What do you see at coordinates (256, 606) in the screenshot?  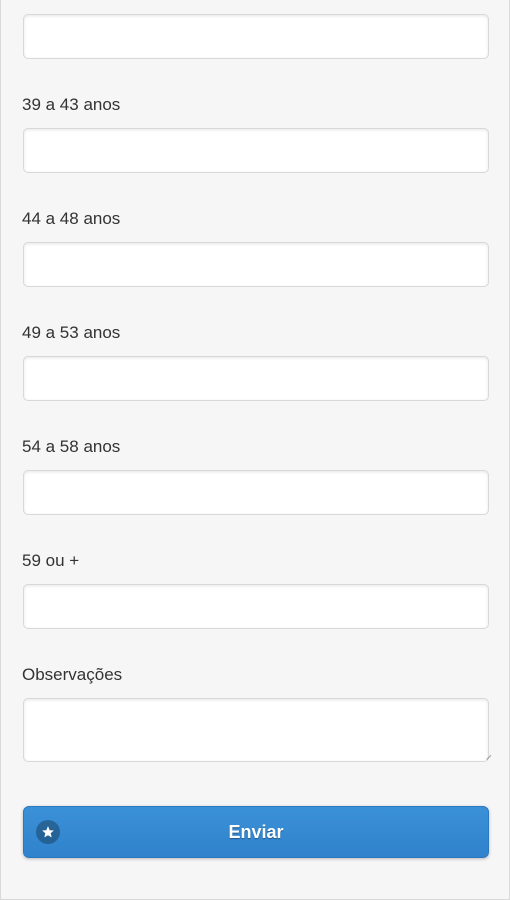 I see `age-59-plus-input` at bounding box center [256, 606].